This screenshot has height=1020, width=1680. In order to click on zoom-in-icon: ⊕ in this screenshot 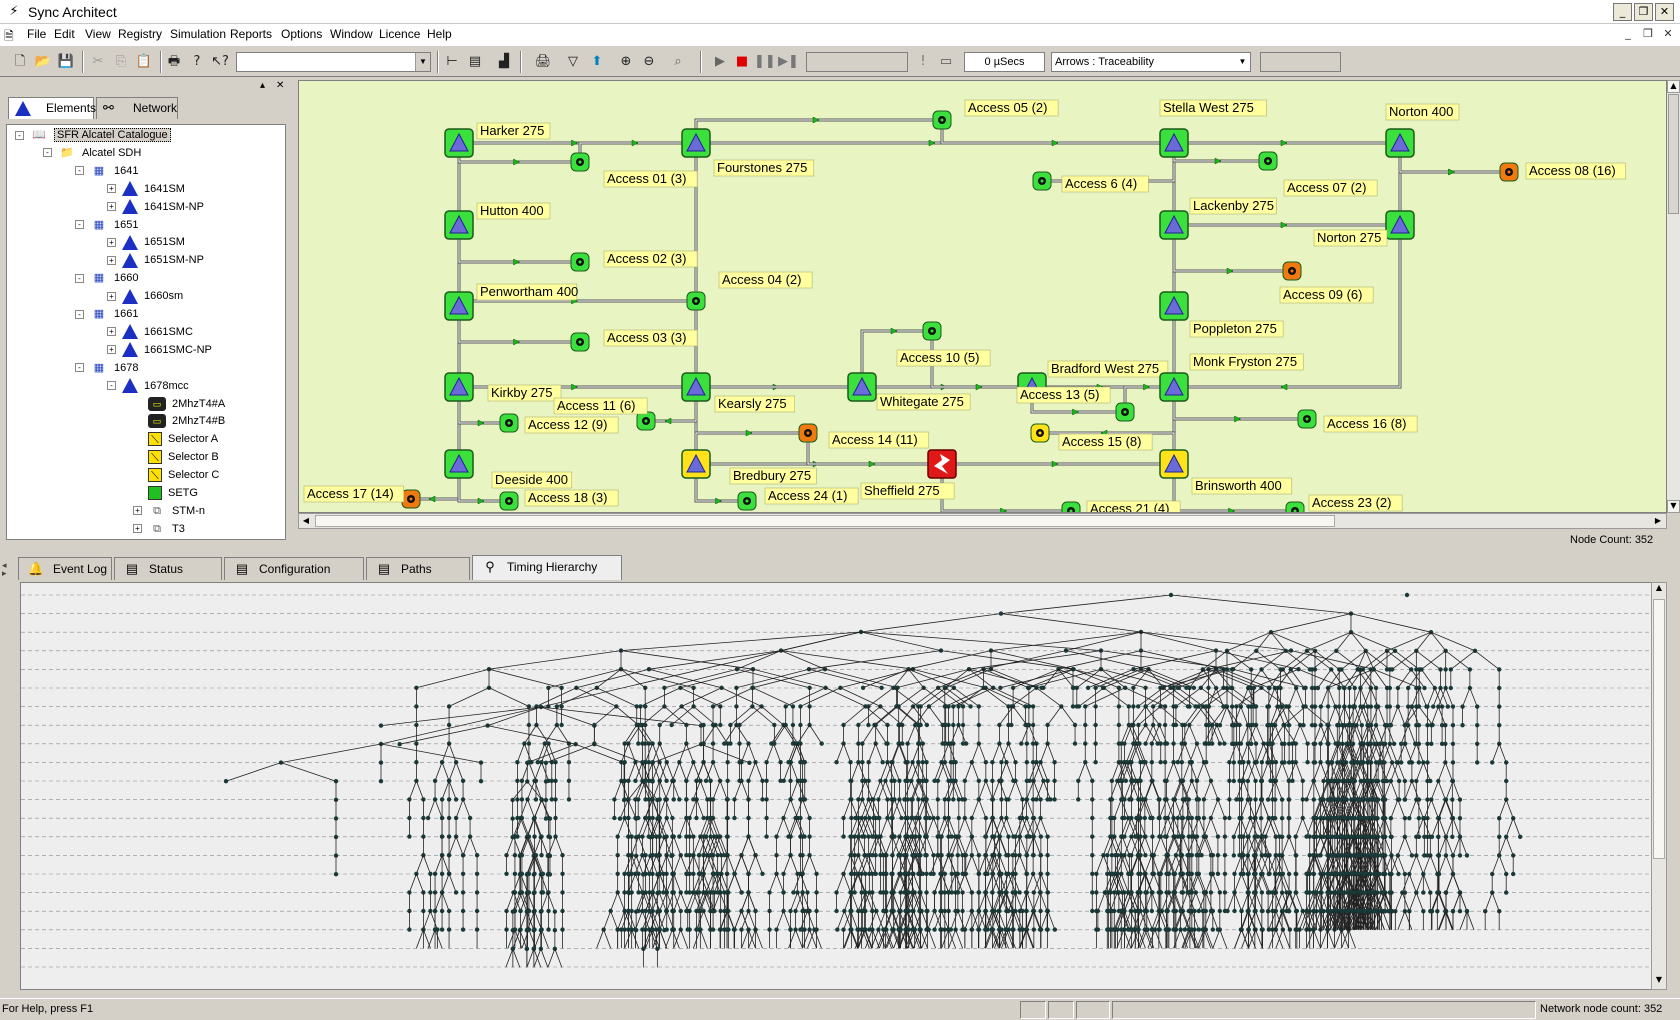, I will do `click(626, 62)`.